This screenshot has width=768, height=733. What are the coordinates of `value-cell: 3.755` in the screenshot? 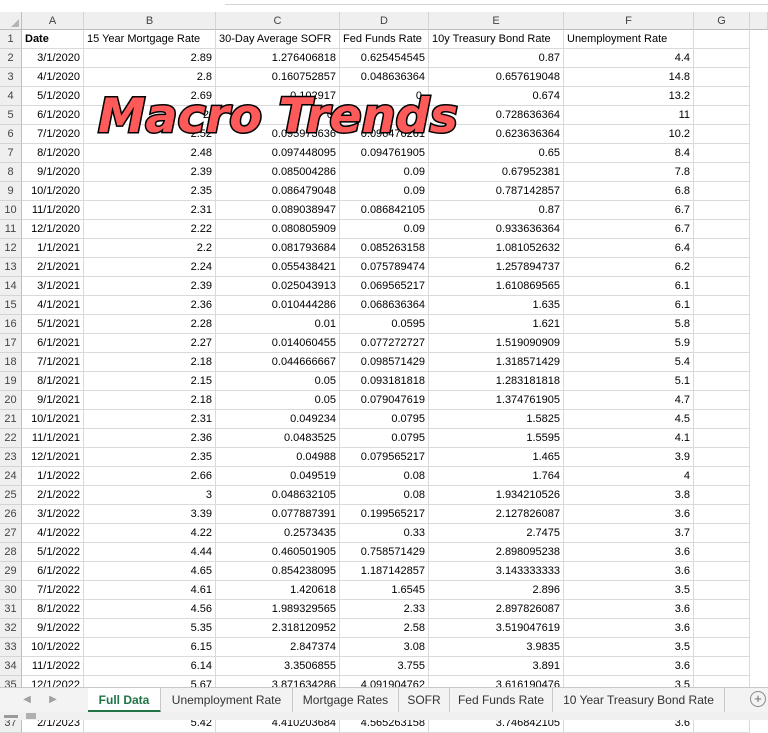 It's located at (384, 666).